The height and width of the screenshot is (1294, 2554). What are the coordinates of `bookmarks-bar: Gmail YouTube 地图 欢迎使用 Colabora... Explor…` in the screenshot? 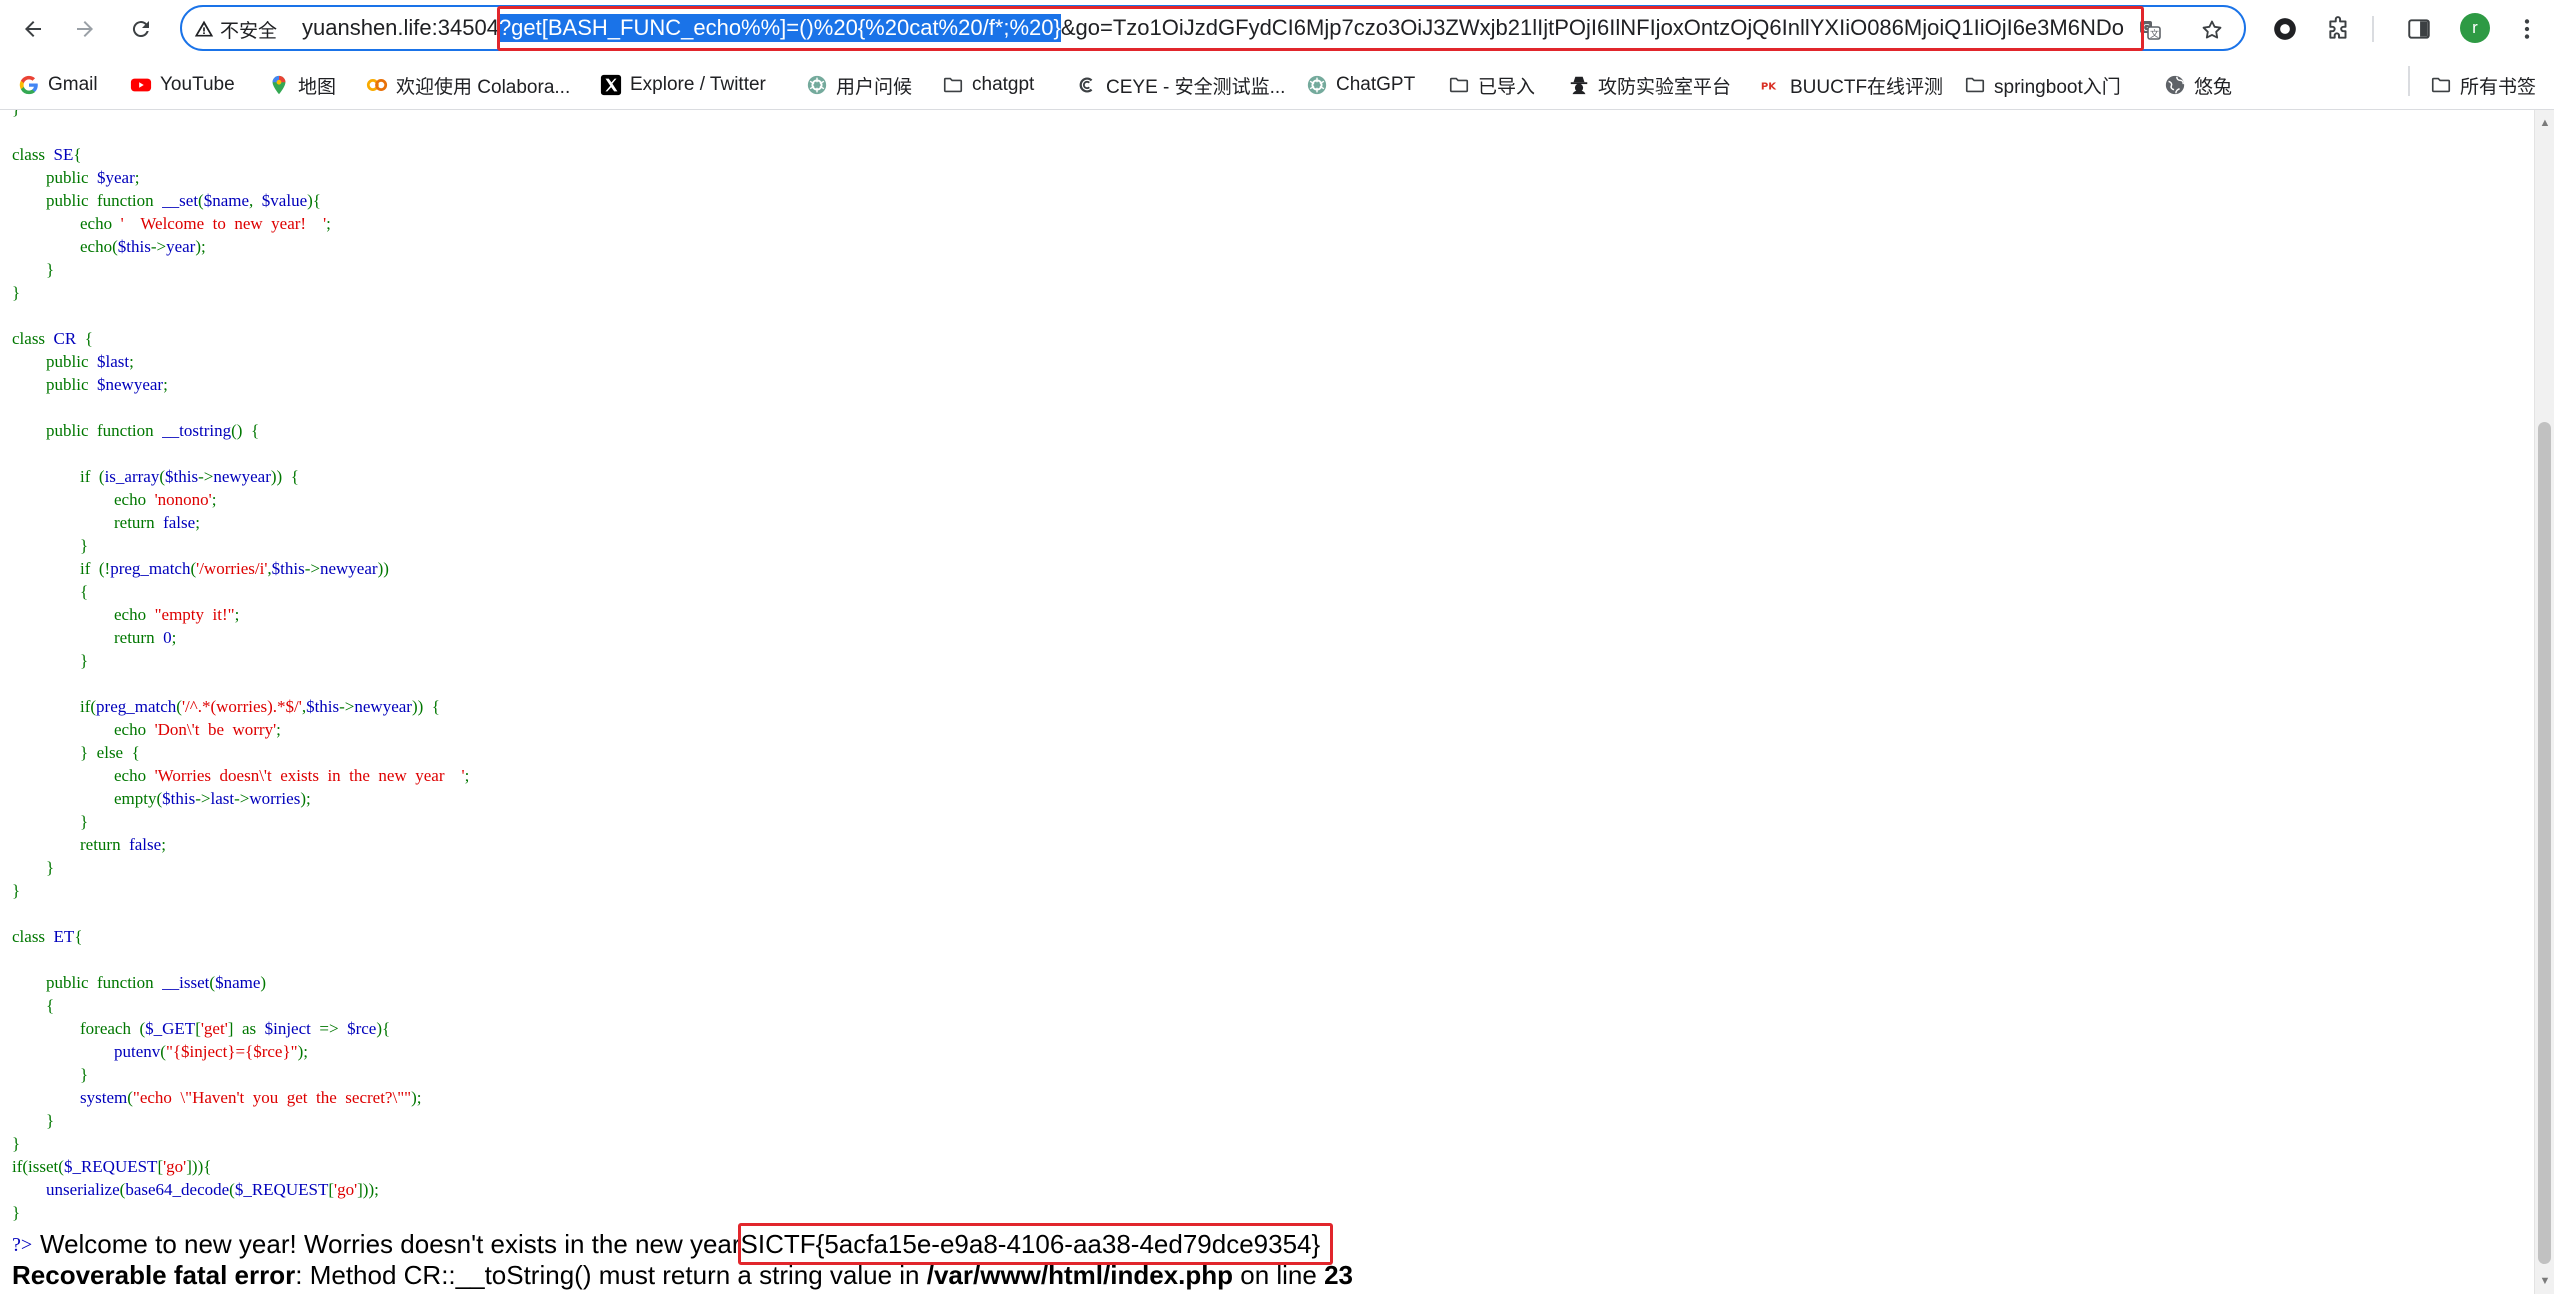 It's located at (1277, 85).